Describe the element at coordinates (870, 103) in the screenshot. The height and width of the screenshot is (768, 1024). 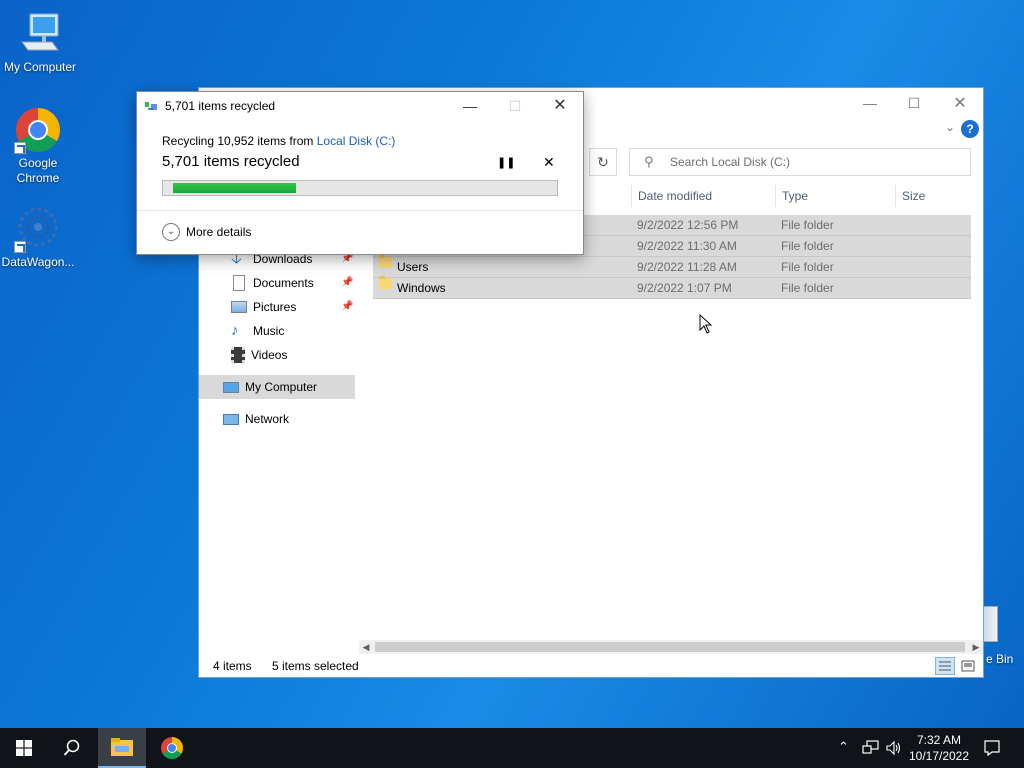
I see `minimize-button: —` at that location.